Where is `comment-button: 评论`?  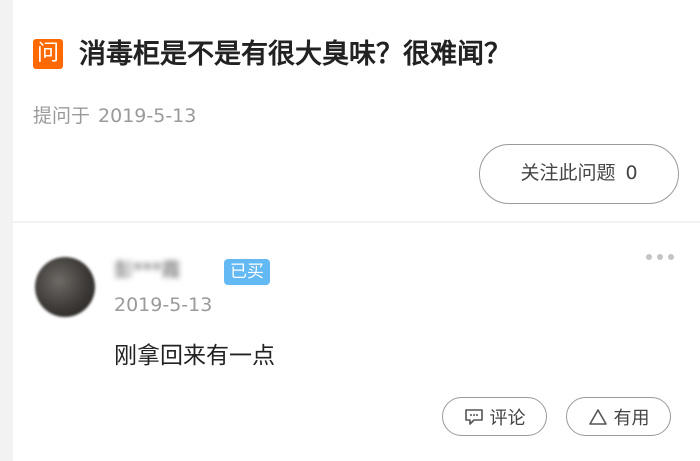
comment-button: 评论 is located at coordinates (494, 416).